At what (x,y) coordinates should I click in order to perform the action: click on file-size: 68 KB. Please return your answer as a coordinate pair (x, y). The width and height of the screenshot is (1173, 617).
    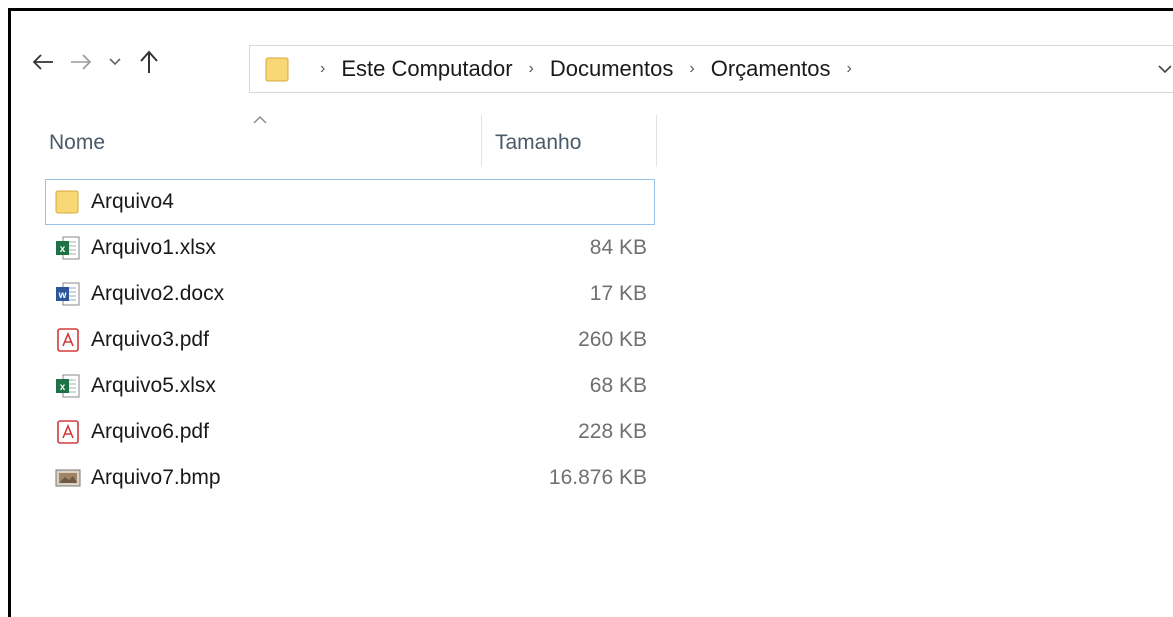
    Looking at the image, I should click on (618, 385).